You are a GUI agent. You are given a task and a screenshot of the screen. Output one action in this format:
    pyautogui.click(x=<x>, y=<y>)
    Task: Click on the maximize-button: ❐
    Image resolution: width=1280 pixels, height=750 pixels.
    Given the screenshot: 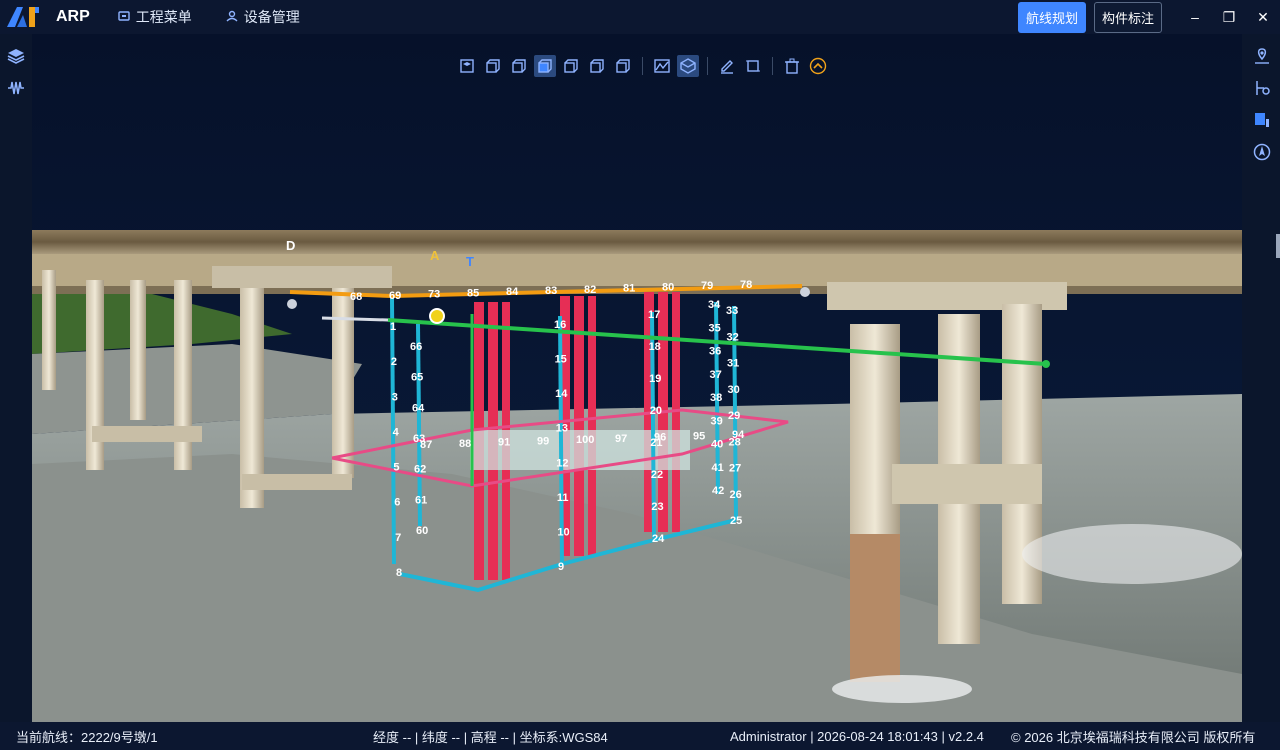 What is the action you would take?
    pyautogui.click(x=1229, y=17)
    